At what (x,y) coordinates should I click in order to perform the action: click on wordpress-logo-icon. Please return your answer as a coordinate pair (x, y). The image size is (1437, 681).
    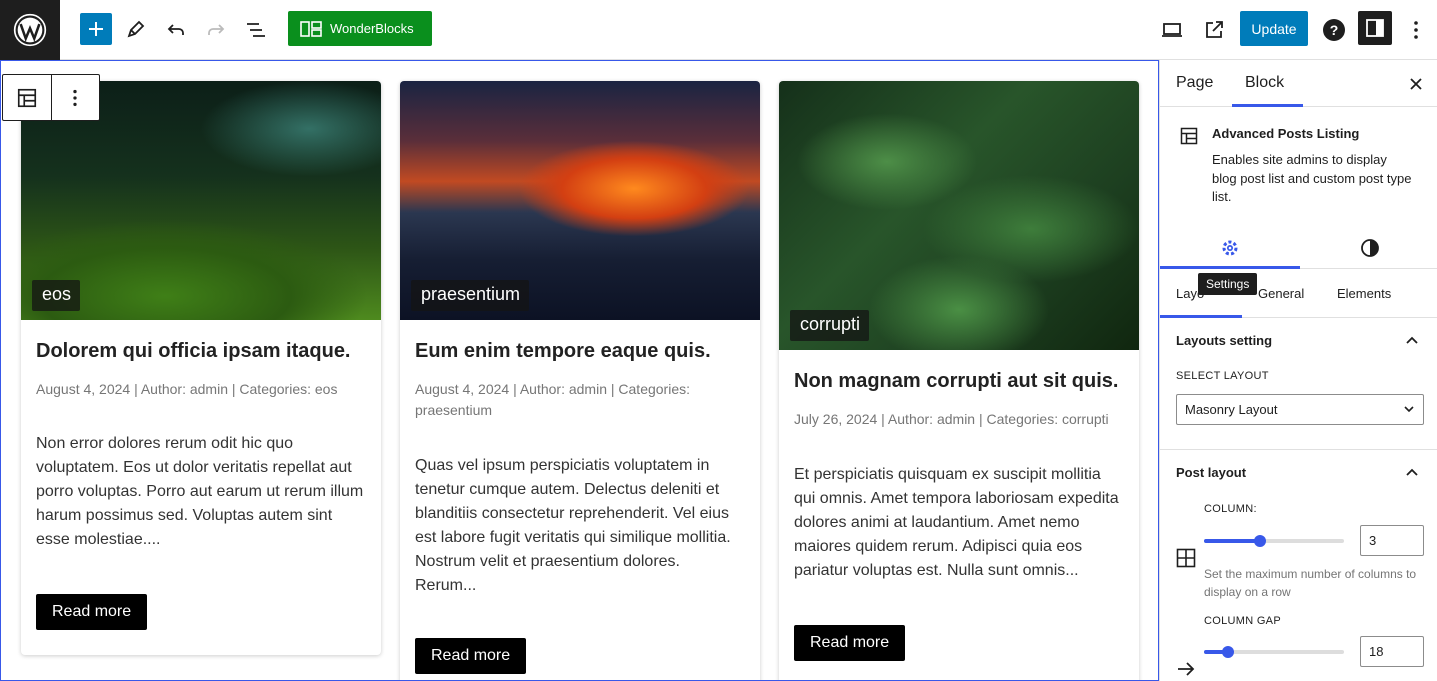
    Looking at the image, I should click on (30, 30).